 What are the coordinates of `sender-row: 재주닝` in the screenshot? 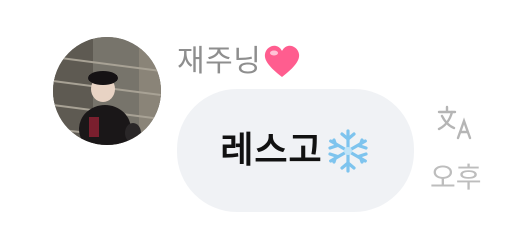 It's located at (239, 62).